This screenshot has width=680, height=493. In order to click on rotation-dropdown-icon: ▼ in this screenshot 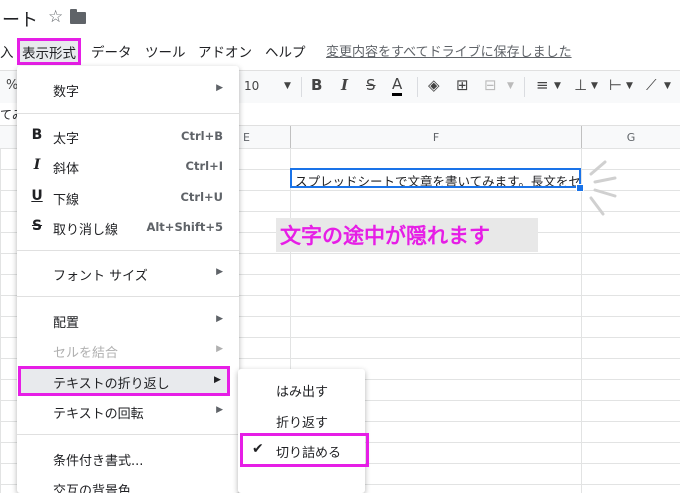, I will do `click(667, 86)`.